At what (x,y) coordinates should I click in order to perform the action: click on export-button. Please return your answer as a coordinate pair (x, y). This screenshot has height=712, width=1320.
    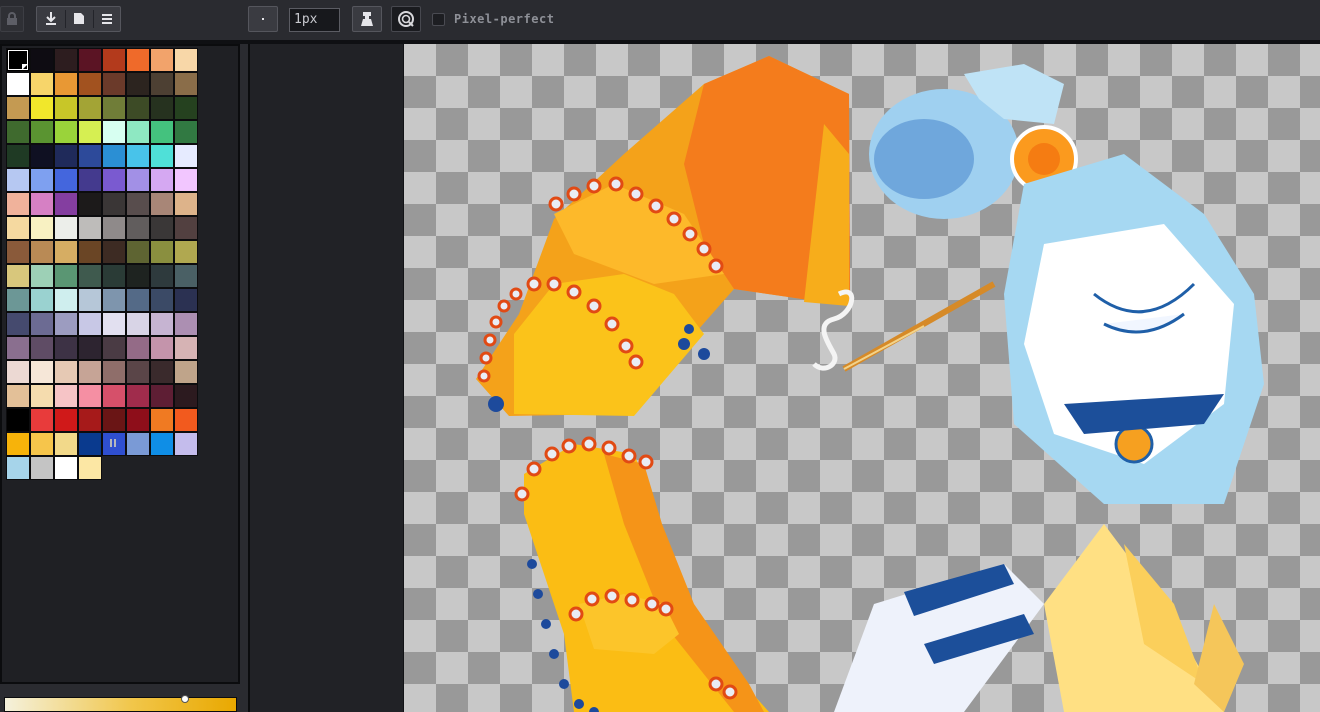
    Looking at the image, I should click on (51, 19).